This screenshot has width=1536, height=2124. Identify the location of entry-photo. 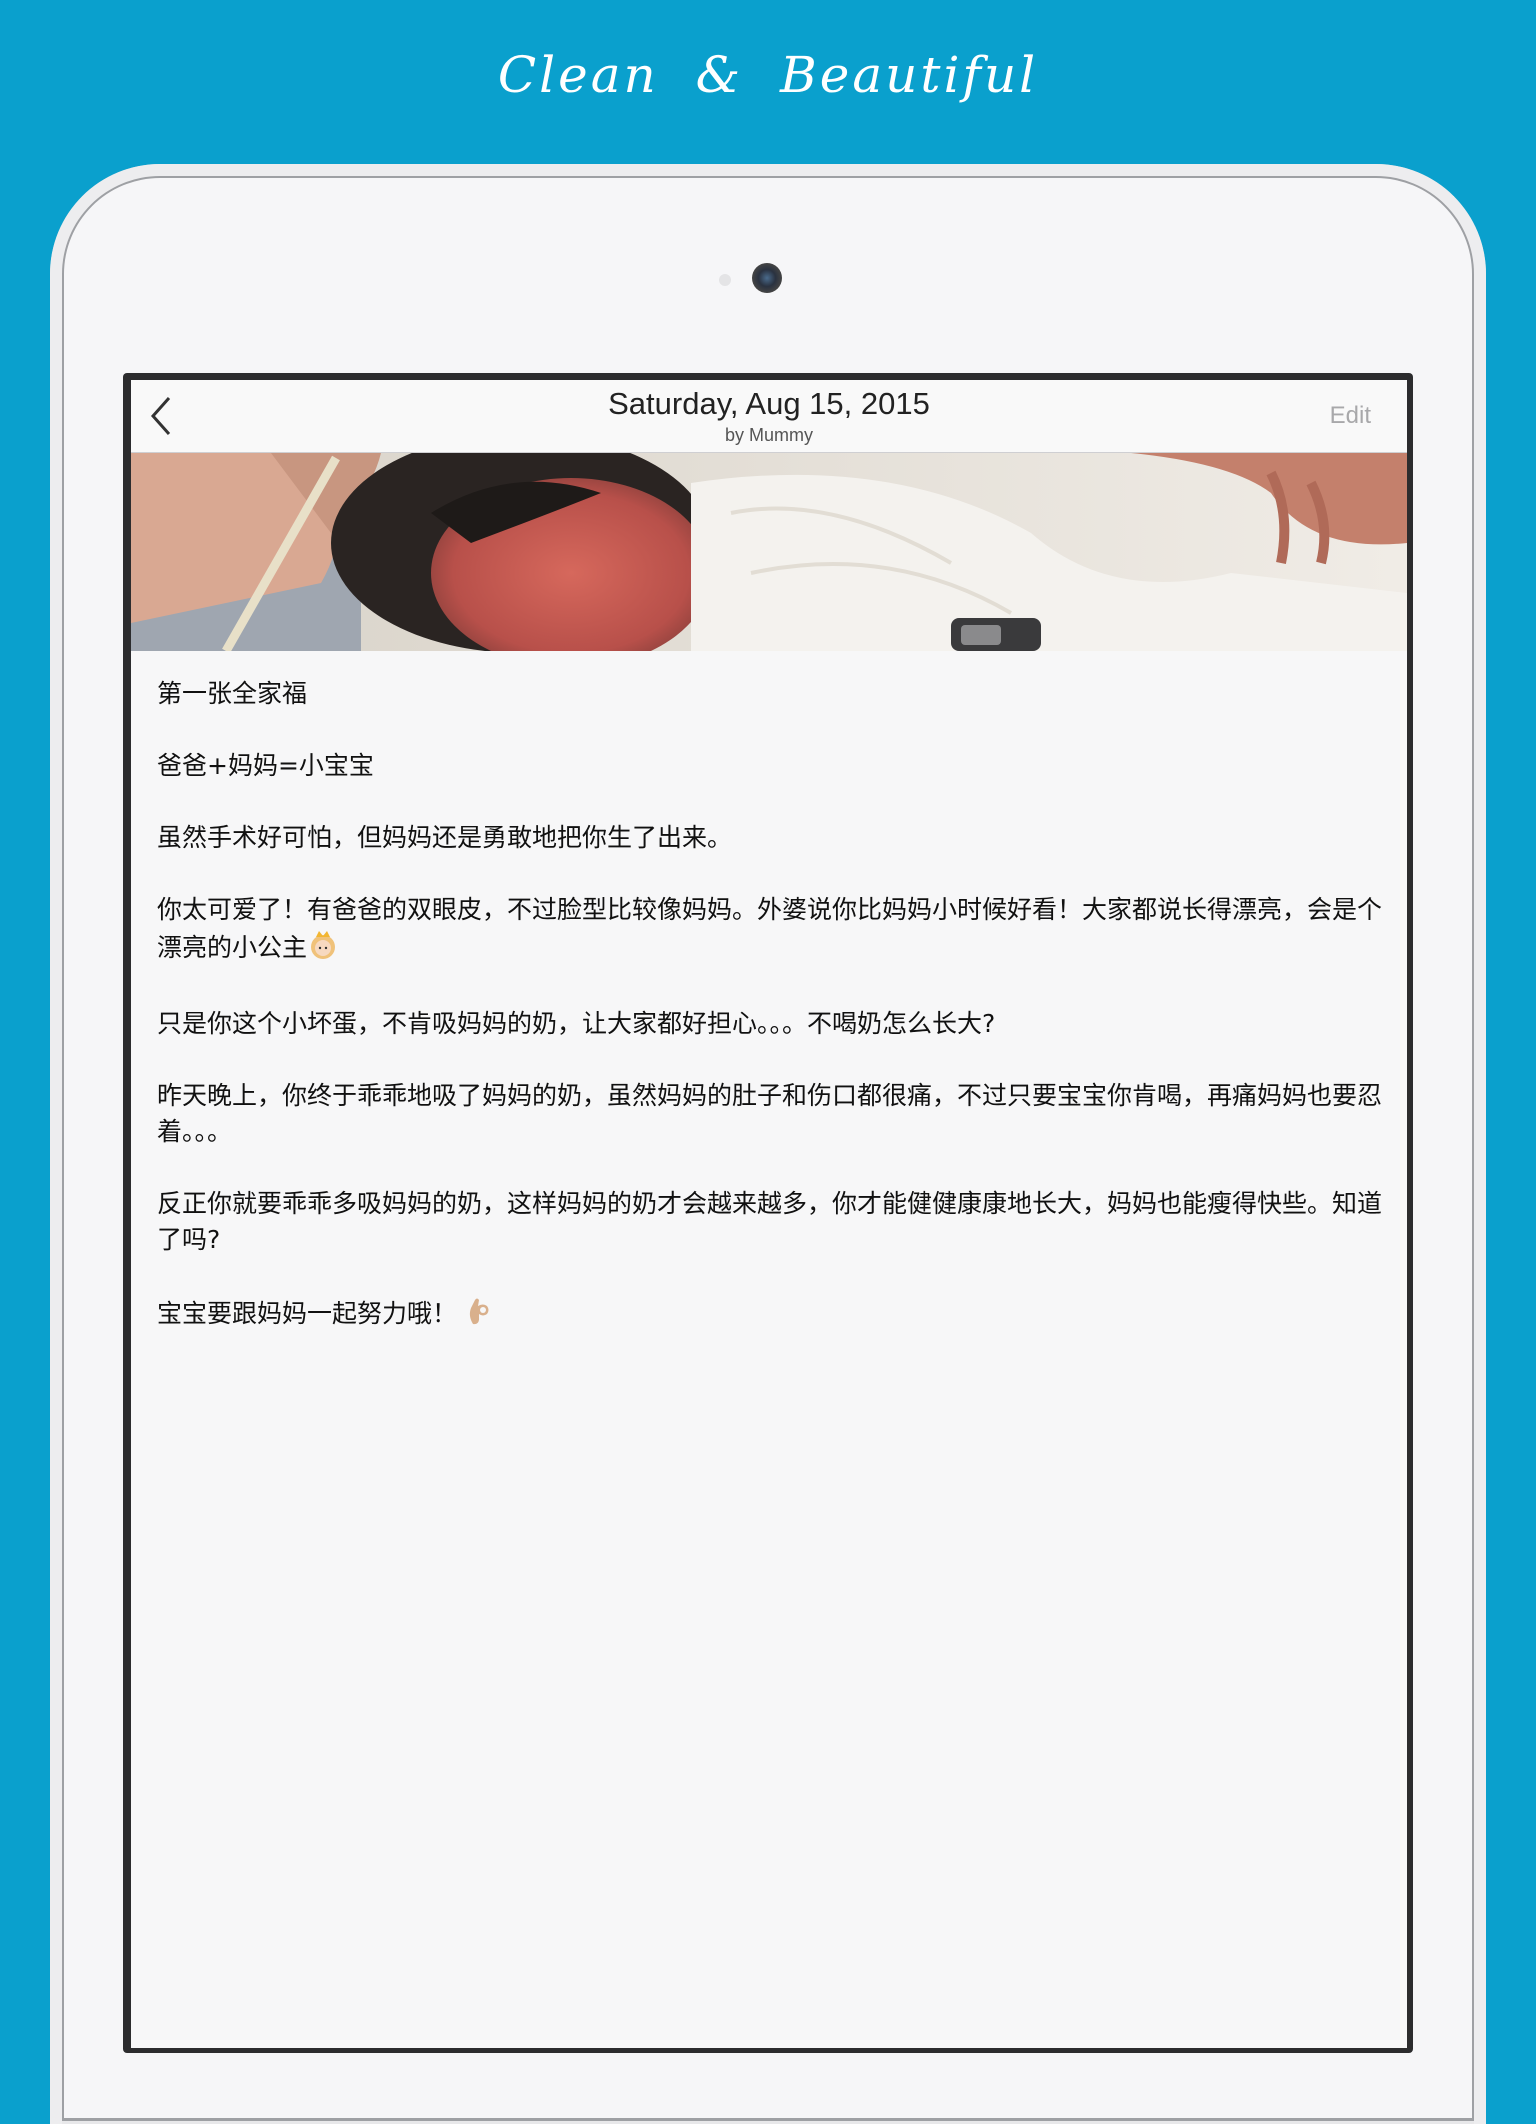
(769, 552).